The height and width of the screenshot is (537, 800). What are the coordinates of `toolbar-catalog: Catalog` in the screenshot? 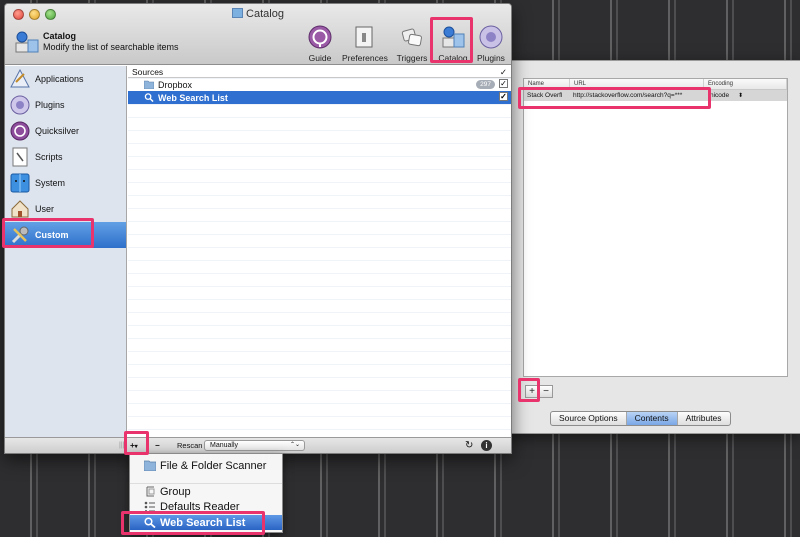 It's located at (453, 44).